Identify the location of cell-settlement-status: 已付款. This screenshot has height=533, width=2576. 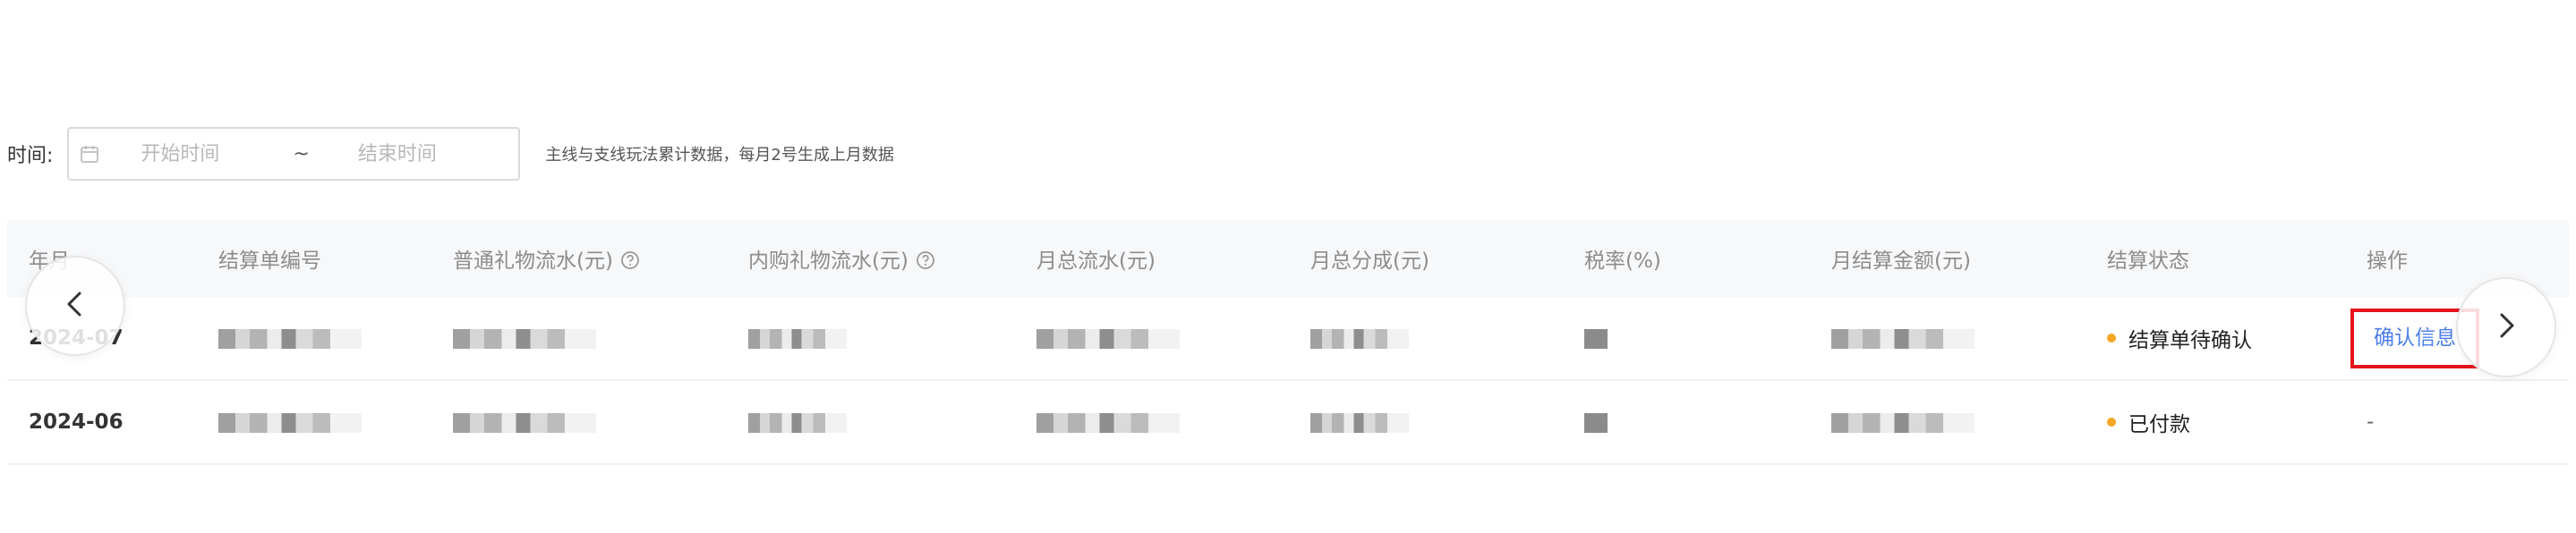
(2215, 422).